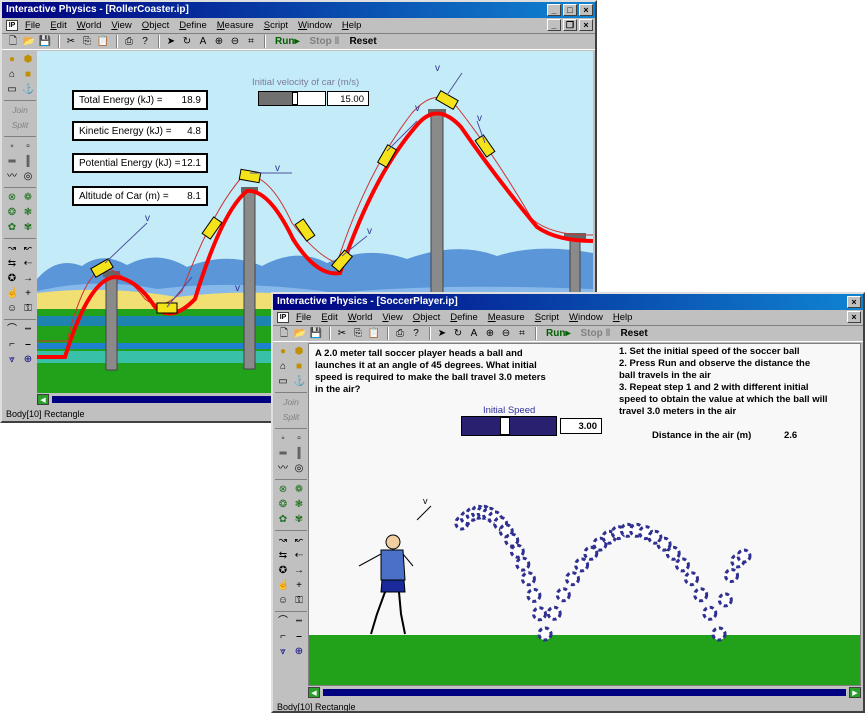  I want to click on kinetic-energy-meter: Kinetic Energy (kJ) = 4.8, so click(140, 131).